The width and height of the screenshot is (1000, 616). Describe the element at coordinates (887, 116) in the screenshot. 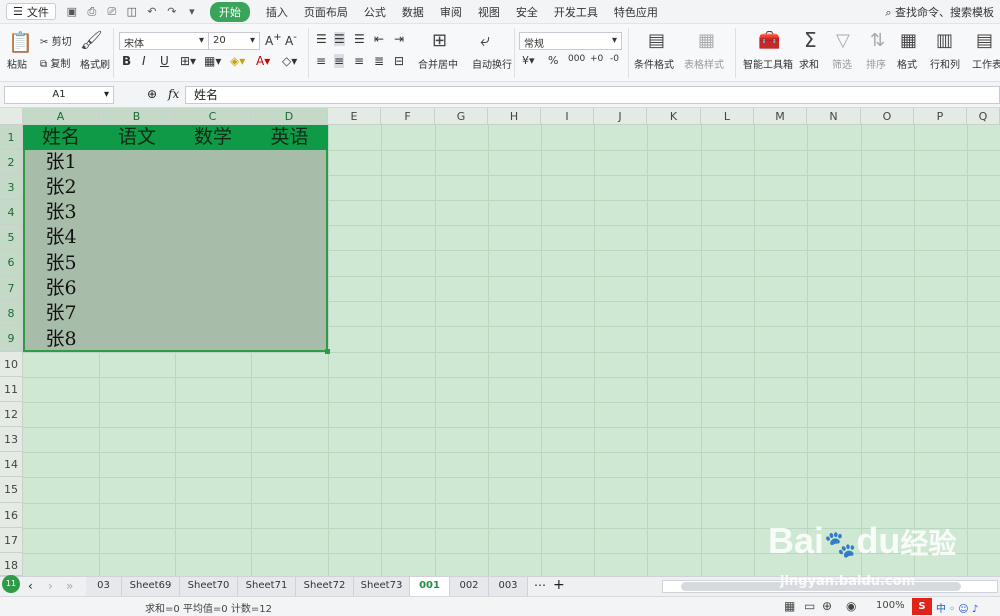

I see `col-header-o: O` at that location.